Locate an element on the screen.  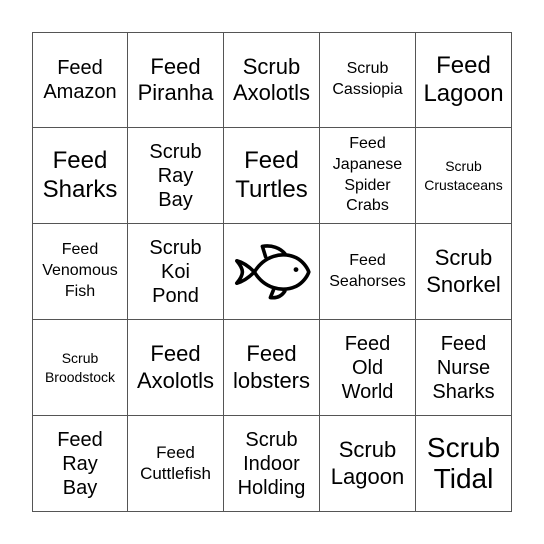
bingo-cell: Scrub Indoor Holding is located at coordinates (272, 464).